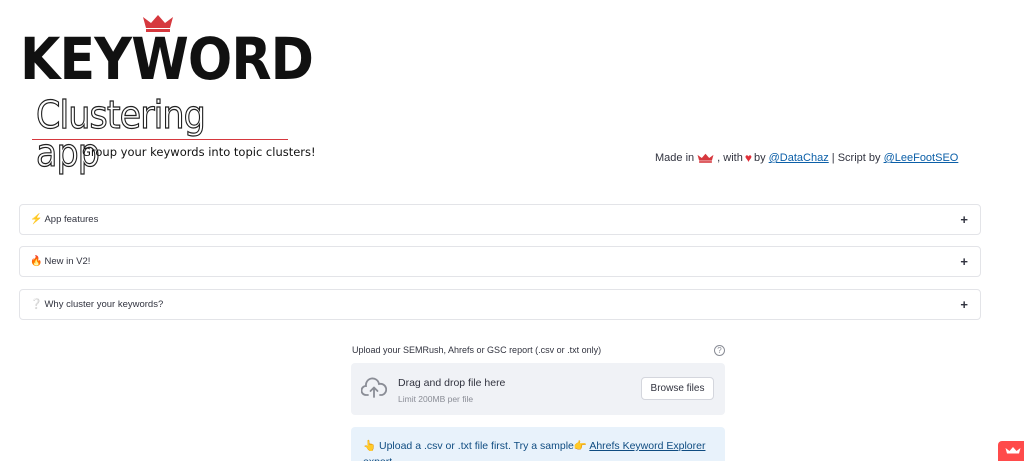  I want to click on streamlit-badge, so click(1011, 451).